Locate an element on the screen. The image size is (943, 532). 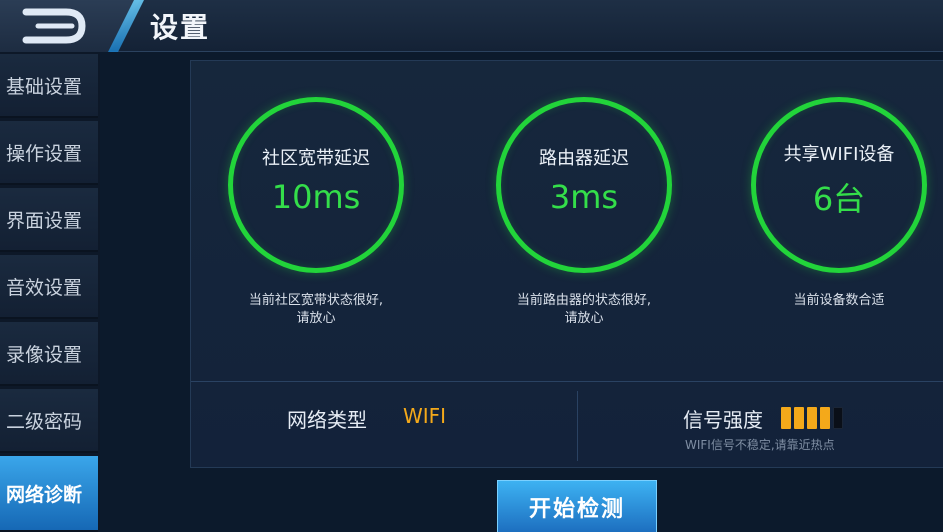
shared-wifi-devices-card: 共享WIFI设备 6台 当前设备数合适 is located at coordinates (828, 207).